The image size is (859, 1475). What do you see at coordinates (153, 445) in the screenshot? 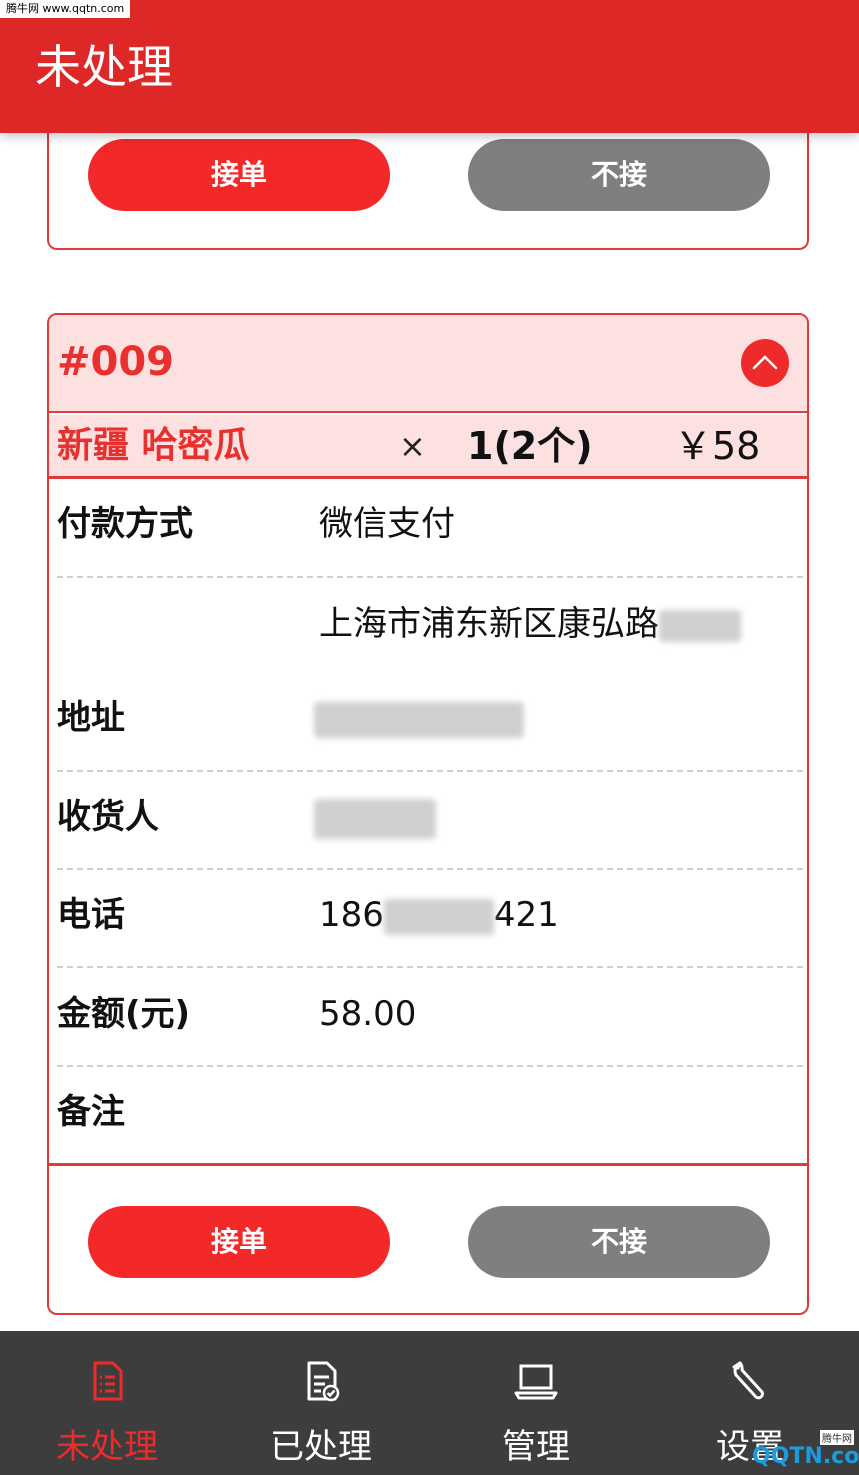
I see `item-name: 新疆 哈密瓜` at bounding box center [153, 445].